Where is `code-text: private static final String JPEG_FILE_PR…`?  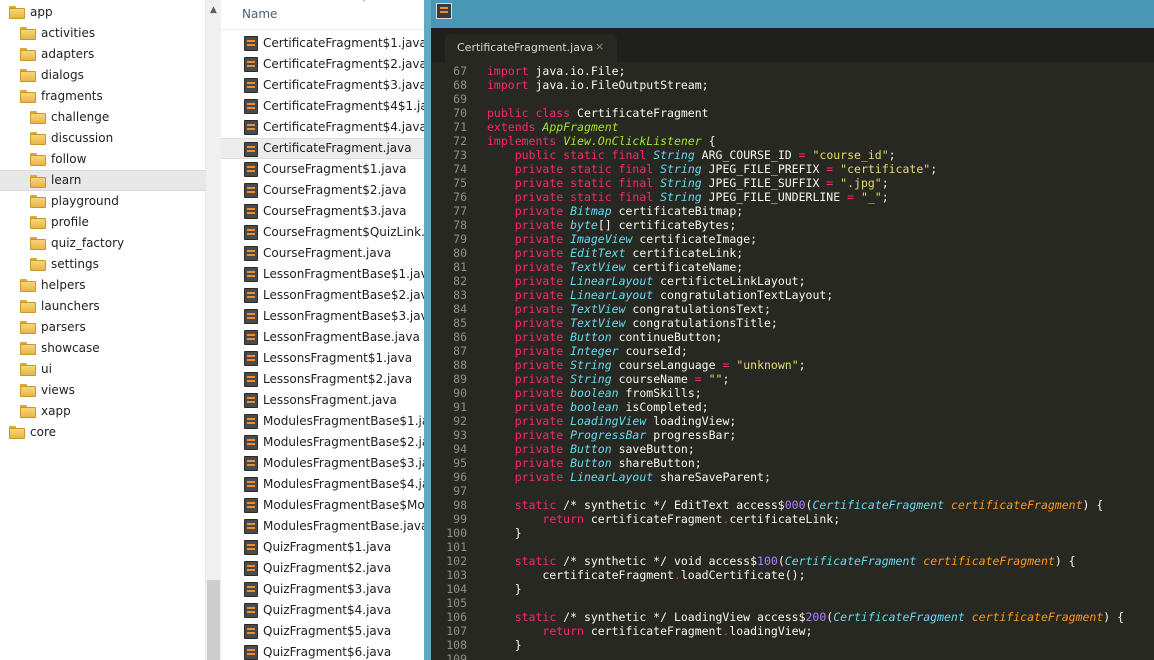
code-text: private static final String JPEG_FILE_PR… is located at coordinates (712, 169).